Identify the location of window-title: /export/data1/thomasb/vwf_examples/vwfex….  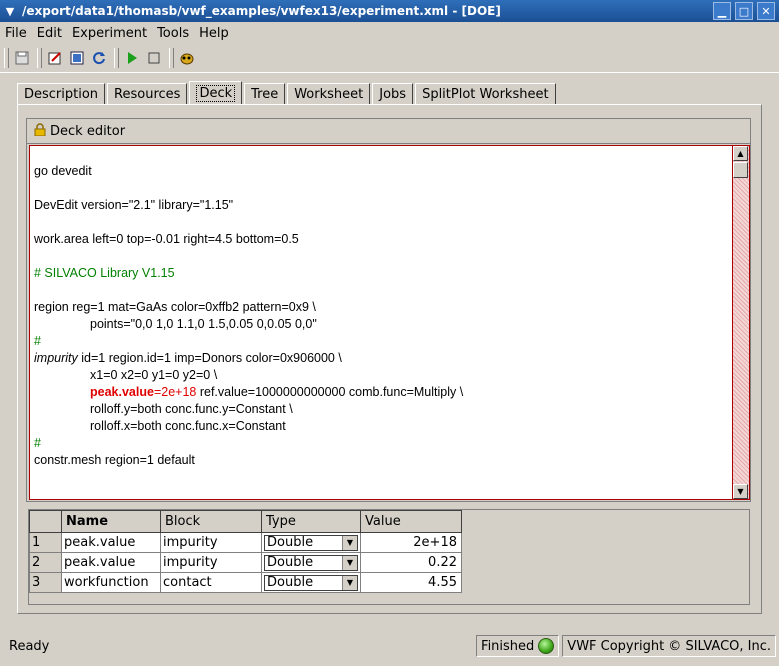
(261, 11).